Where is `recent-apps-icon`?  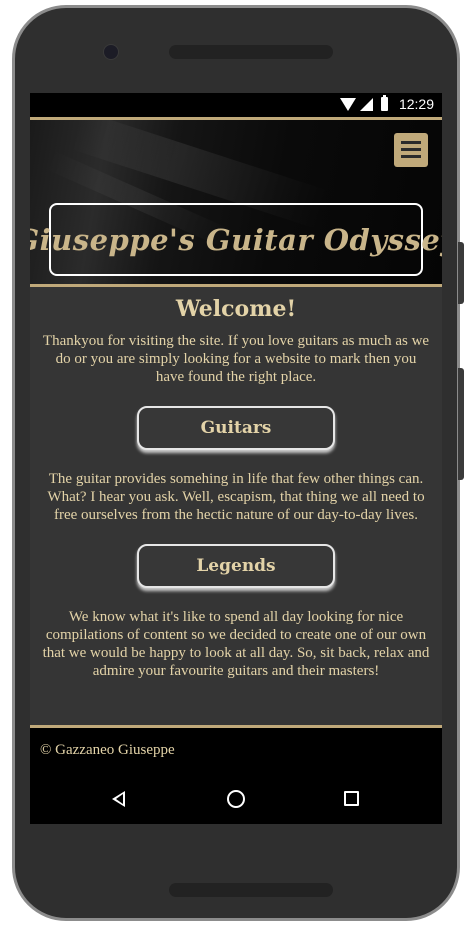
recent-apps-icon is located at coordinates (351, 798).